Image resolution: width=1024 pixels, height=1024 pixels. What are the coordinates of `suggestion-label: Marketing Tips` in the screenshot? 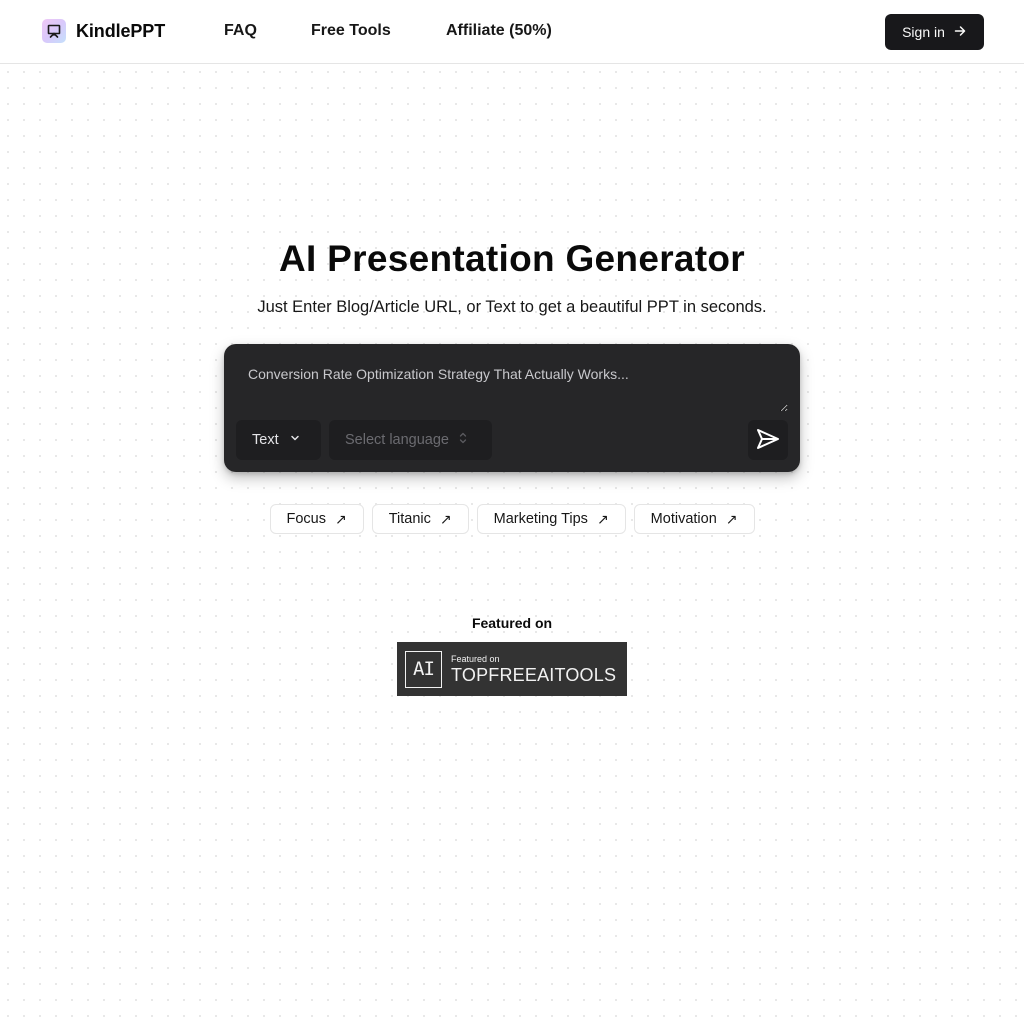 It's located at (540, 519).